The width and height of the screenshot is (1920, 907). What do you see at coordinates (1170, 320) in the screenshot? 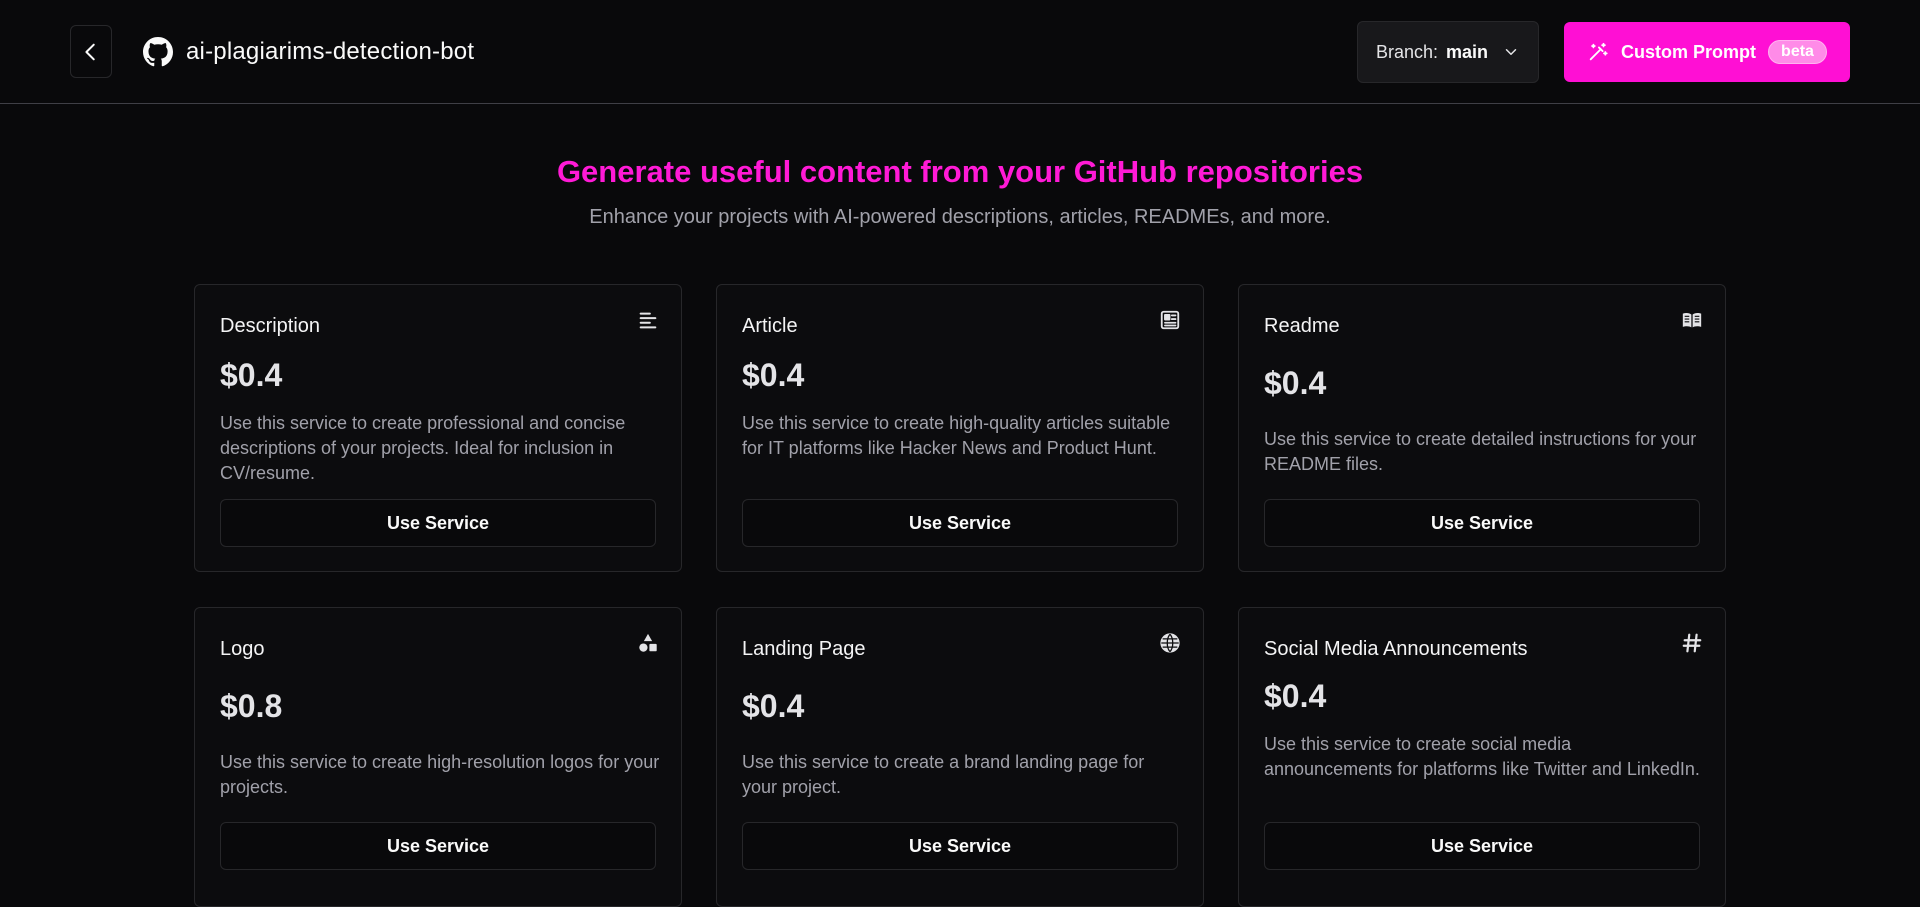
I see `newspaper-icon` at bounding box center [1170, 320].